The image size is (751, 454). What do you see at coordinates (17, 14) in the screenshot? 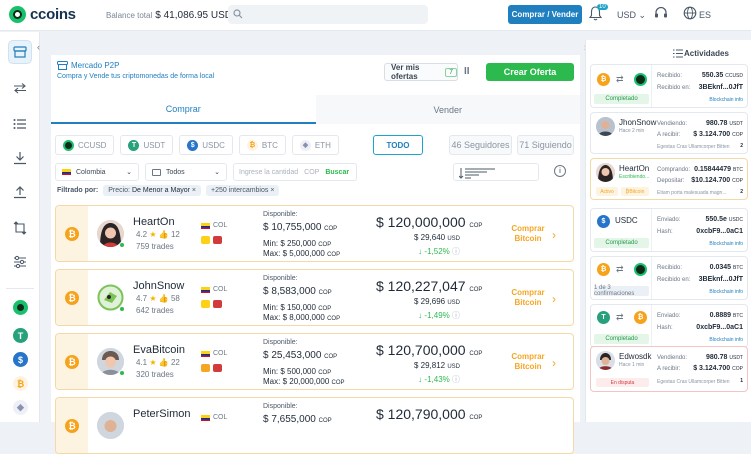
I see `logo-icon` at bounding box center [17, 14].